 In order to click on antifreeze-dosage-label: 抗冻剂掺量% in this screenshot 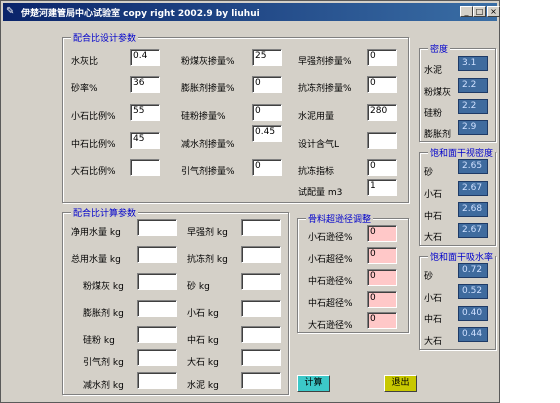, I will do `click(325, 89)`.